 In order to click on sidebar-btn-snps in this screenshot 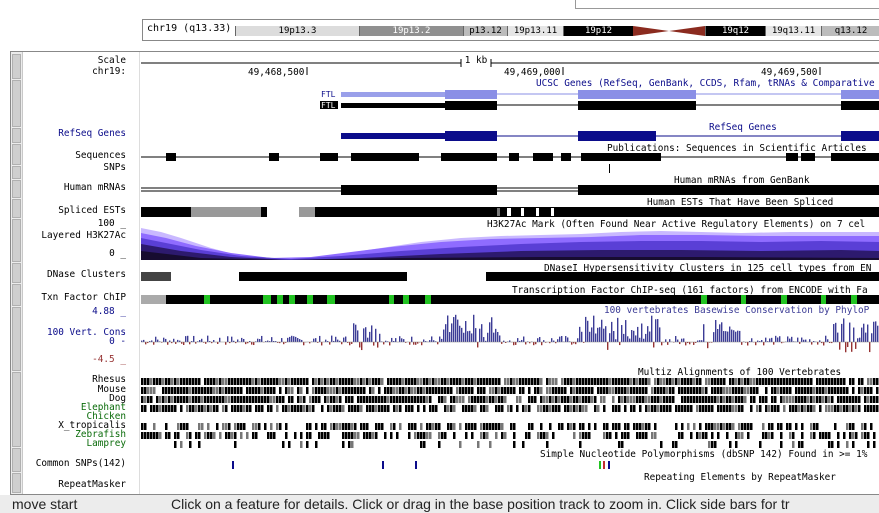, I will do `click(16, 172)`.